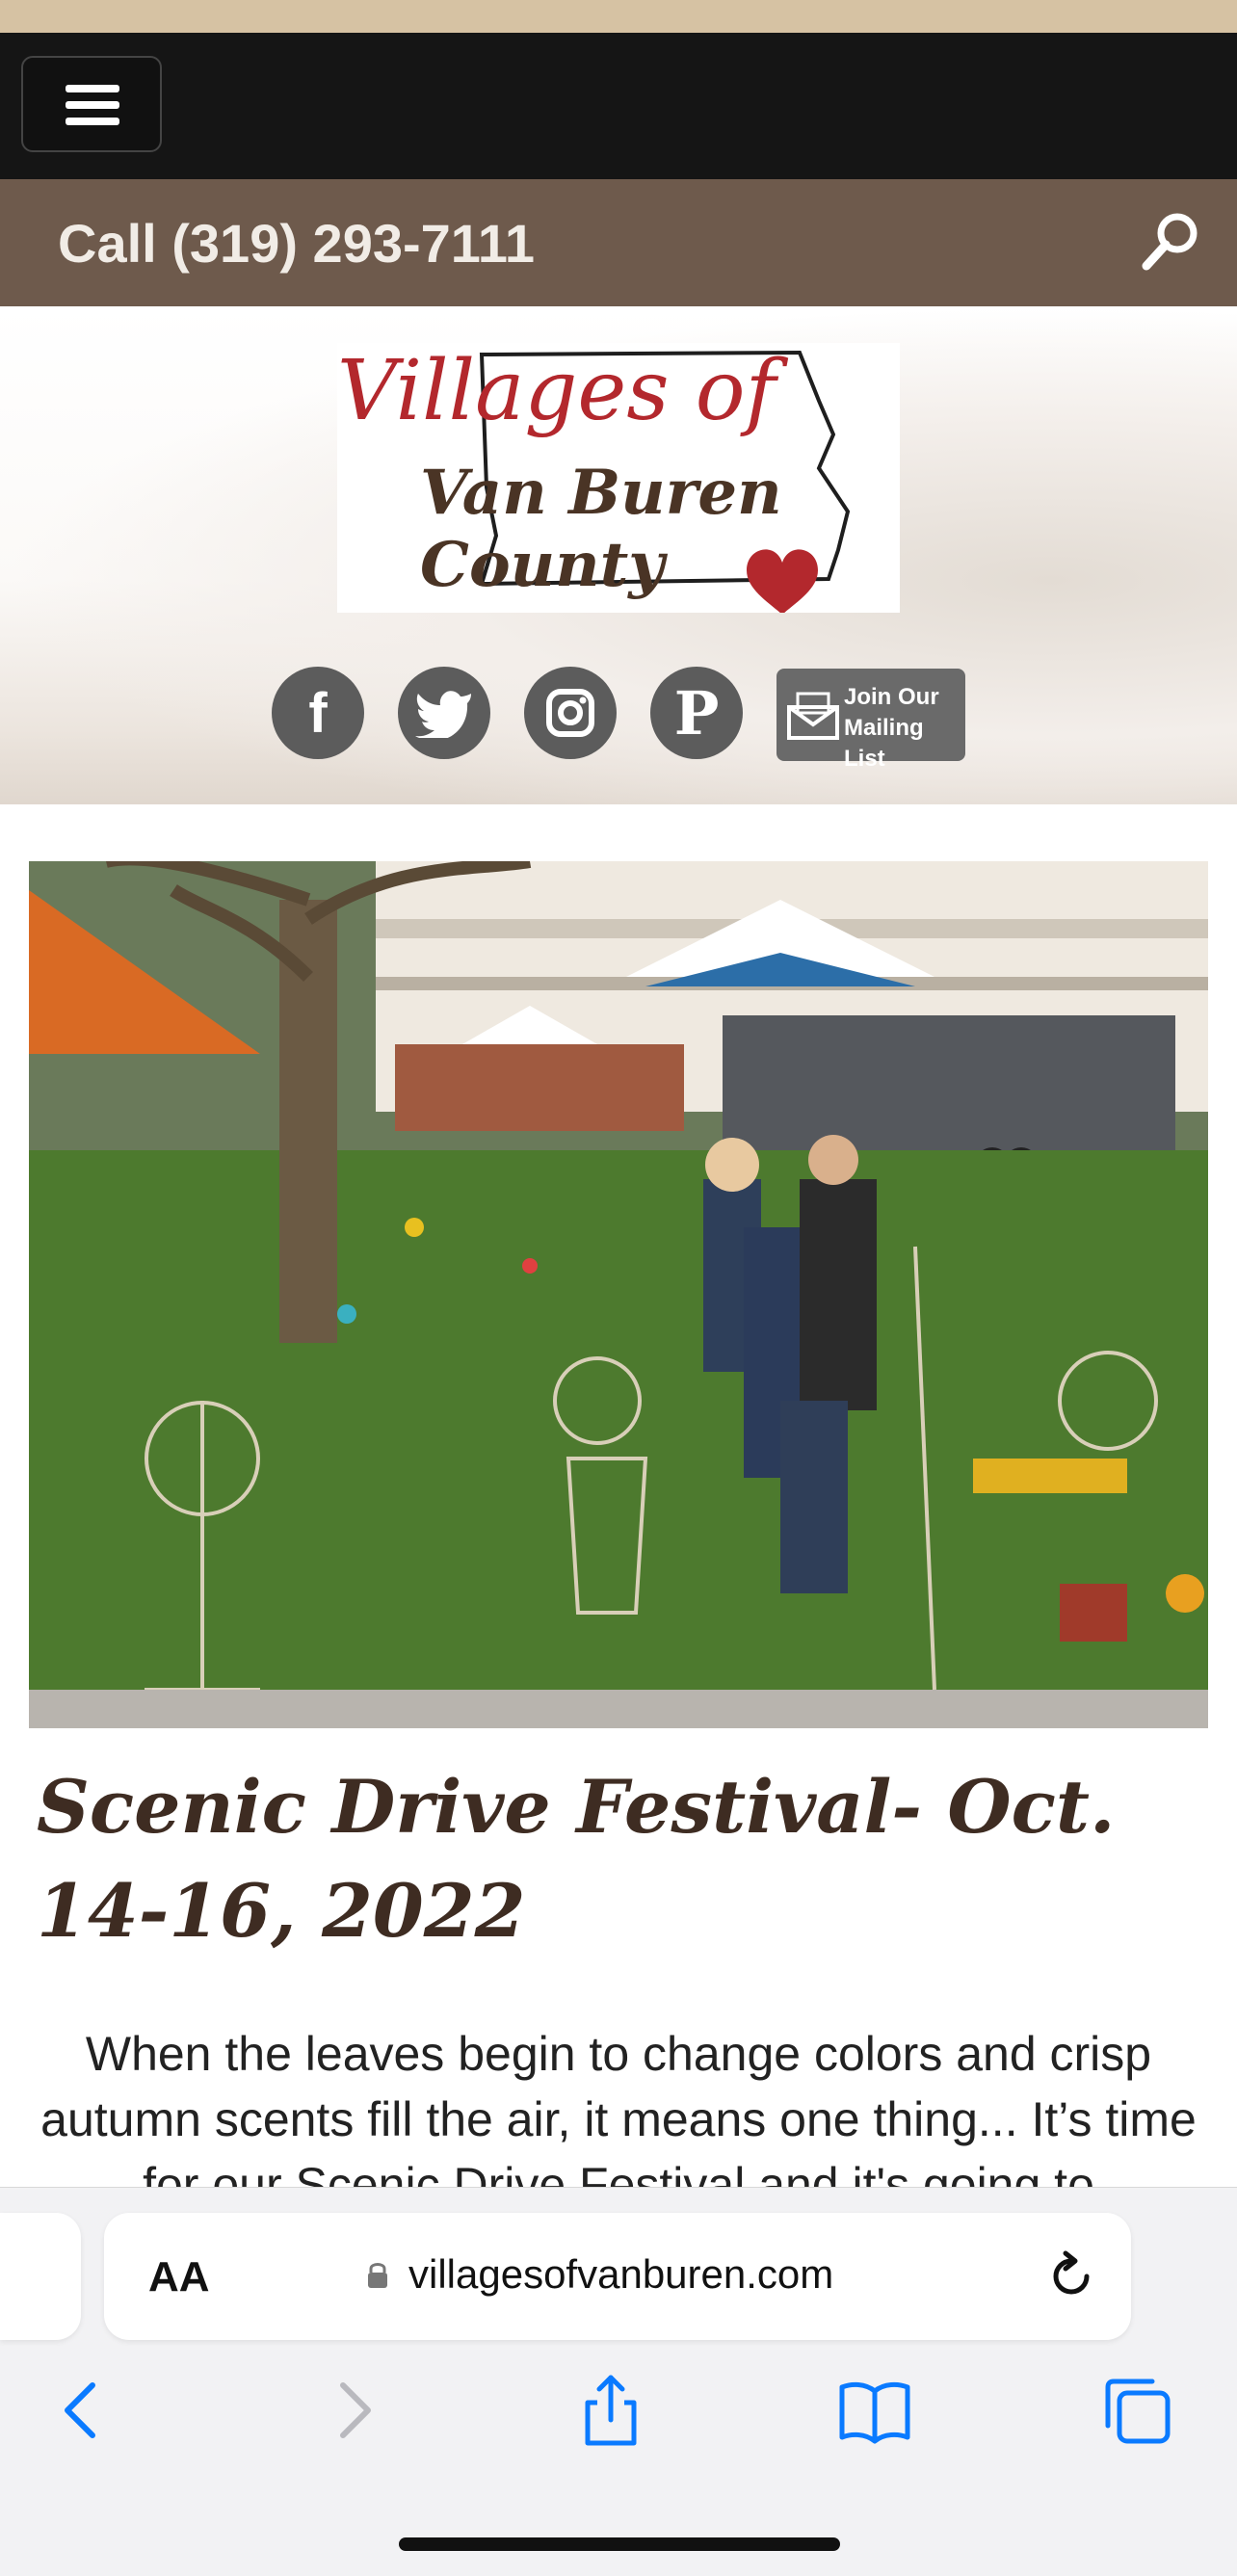 The width and height of the screenshot is (1237, 2576). I want to click on top-strip, so click(618, 16).